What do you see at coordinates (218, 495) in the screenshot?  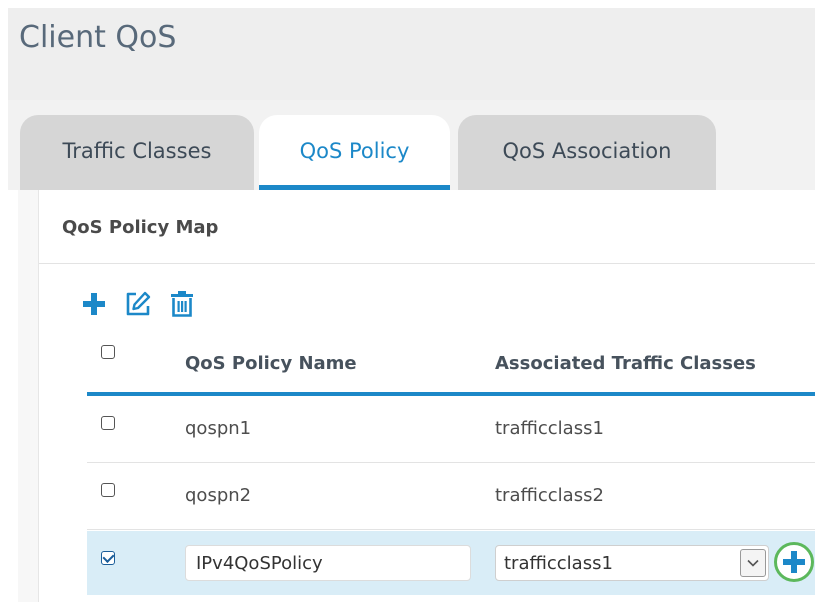 I see `policy-name-cell: qospn2` at bounding box center [218, 495].